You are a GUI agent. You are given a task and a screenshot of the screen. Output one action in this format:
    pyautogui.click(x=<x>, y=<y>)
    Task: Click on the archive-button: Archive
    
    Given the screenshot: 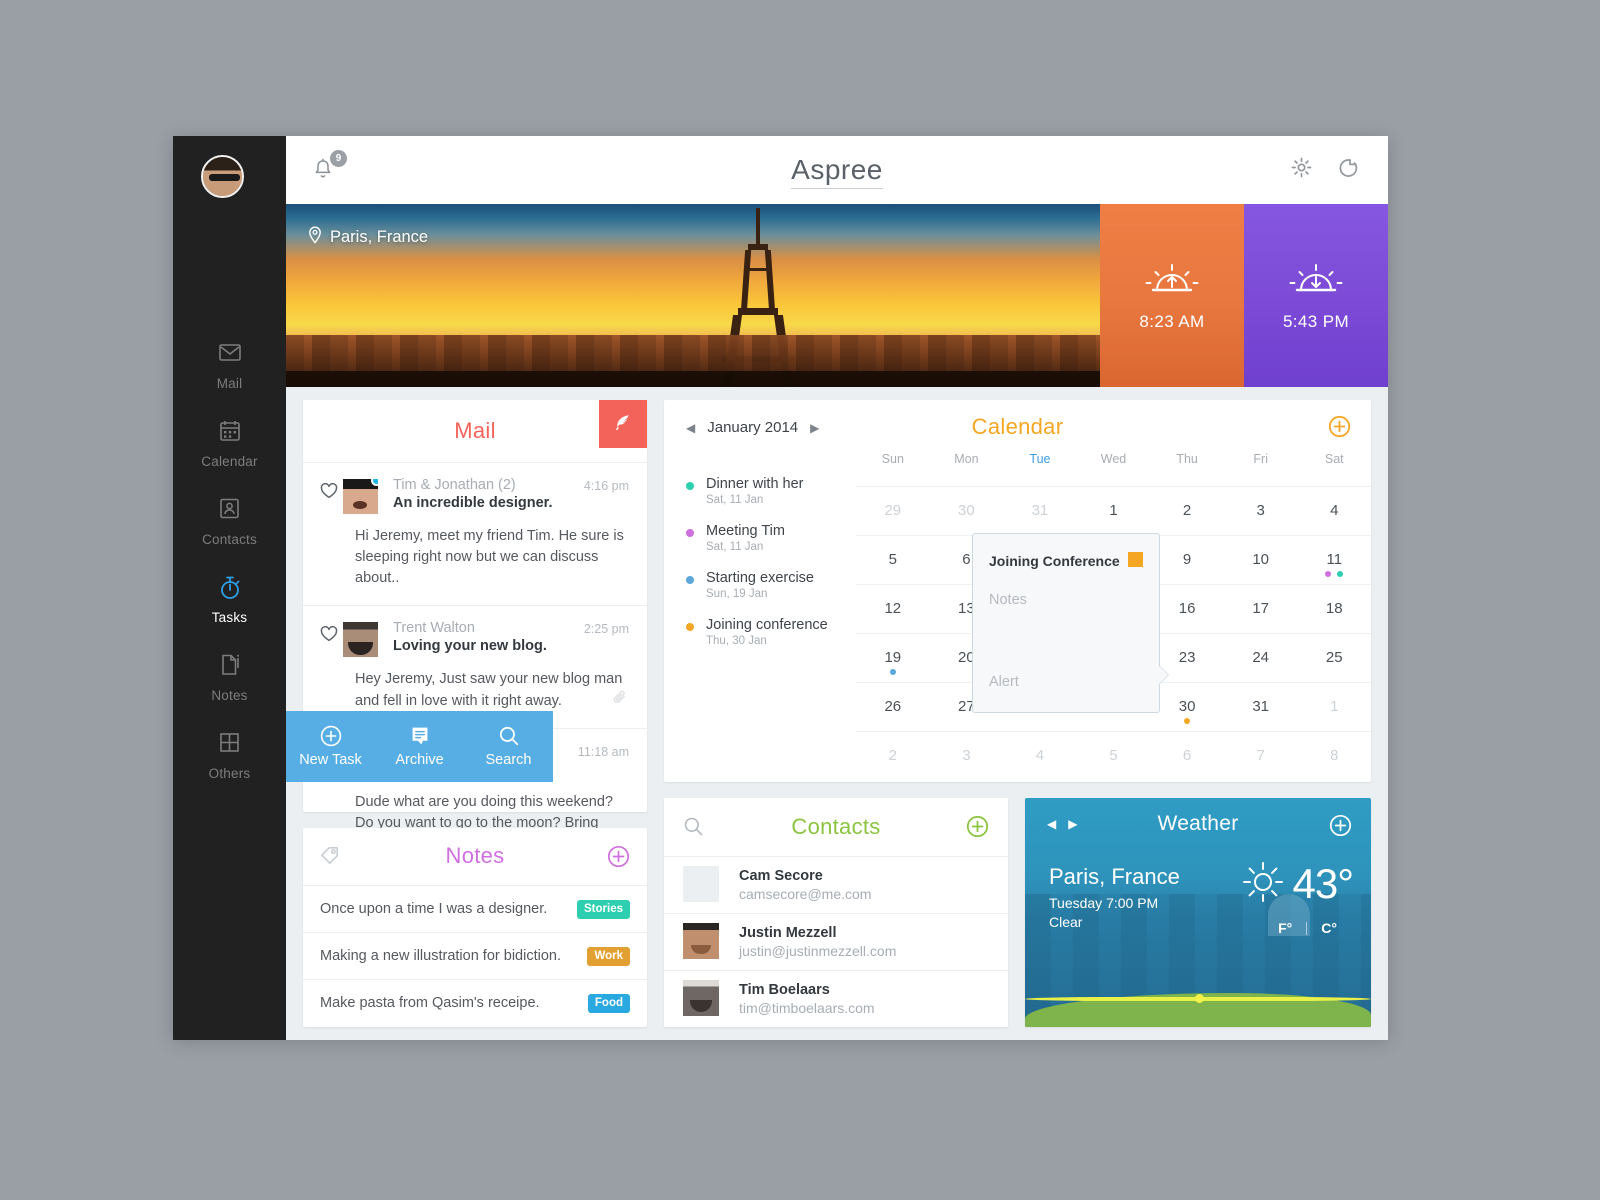 What is the action you would take?
    pyautogui.click(x=419, y=746)
    